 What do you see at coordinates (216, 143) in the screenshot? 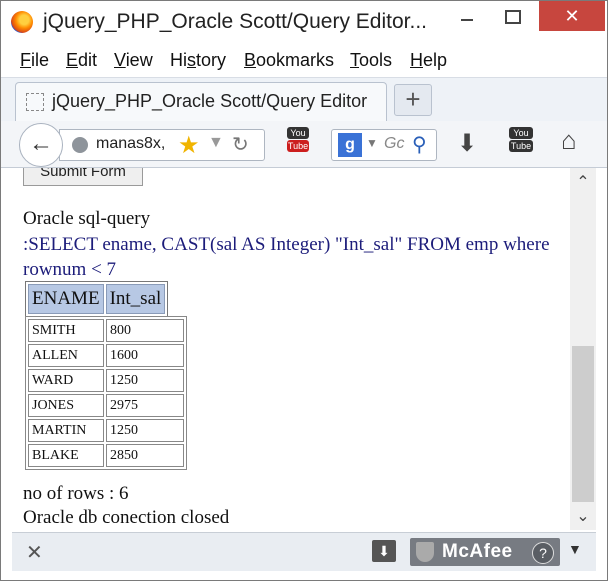
I see `url-dropdown-icon: ▼` at bounding box center [216, 143].